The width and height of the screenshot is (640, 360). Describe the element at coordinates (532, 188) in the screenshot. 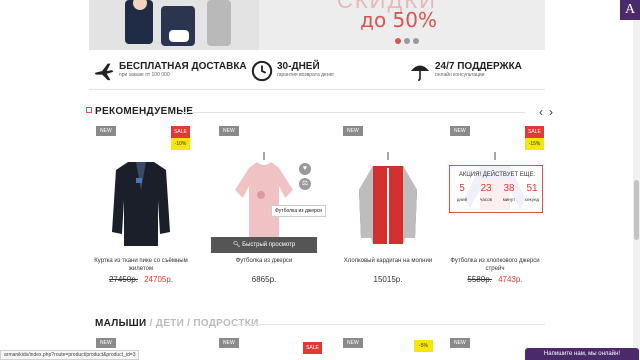

I see `countdown-value: 51` at that location.